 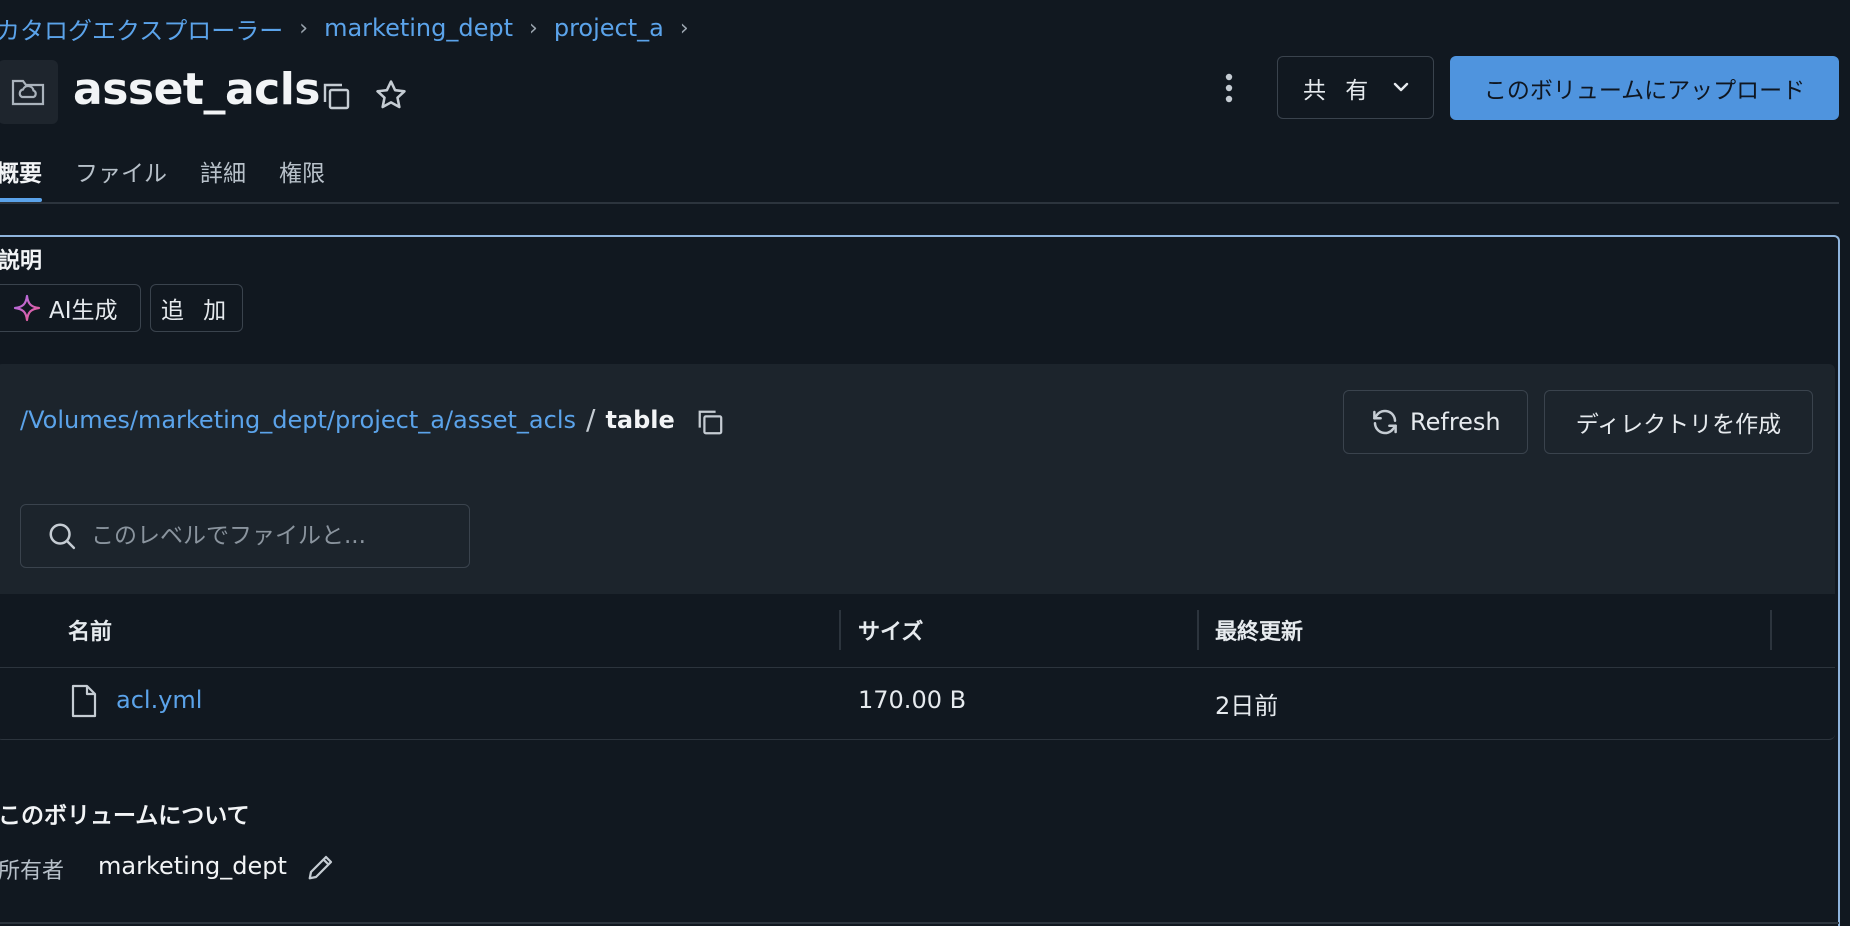 I want to click on section-divider, so click(x=919, y=923).